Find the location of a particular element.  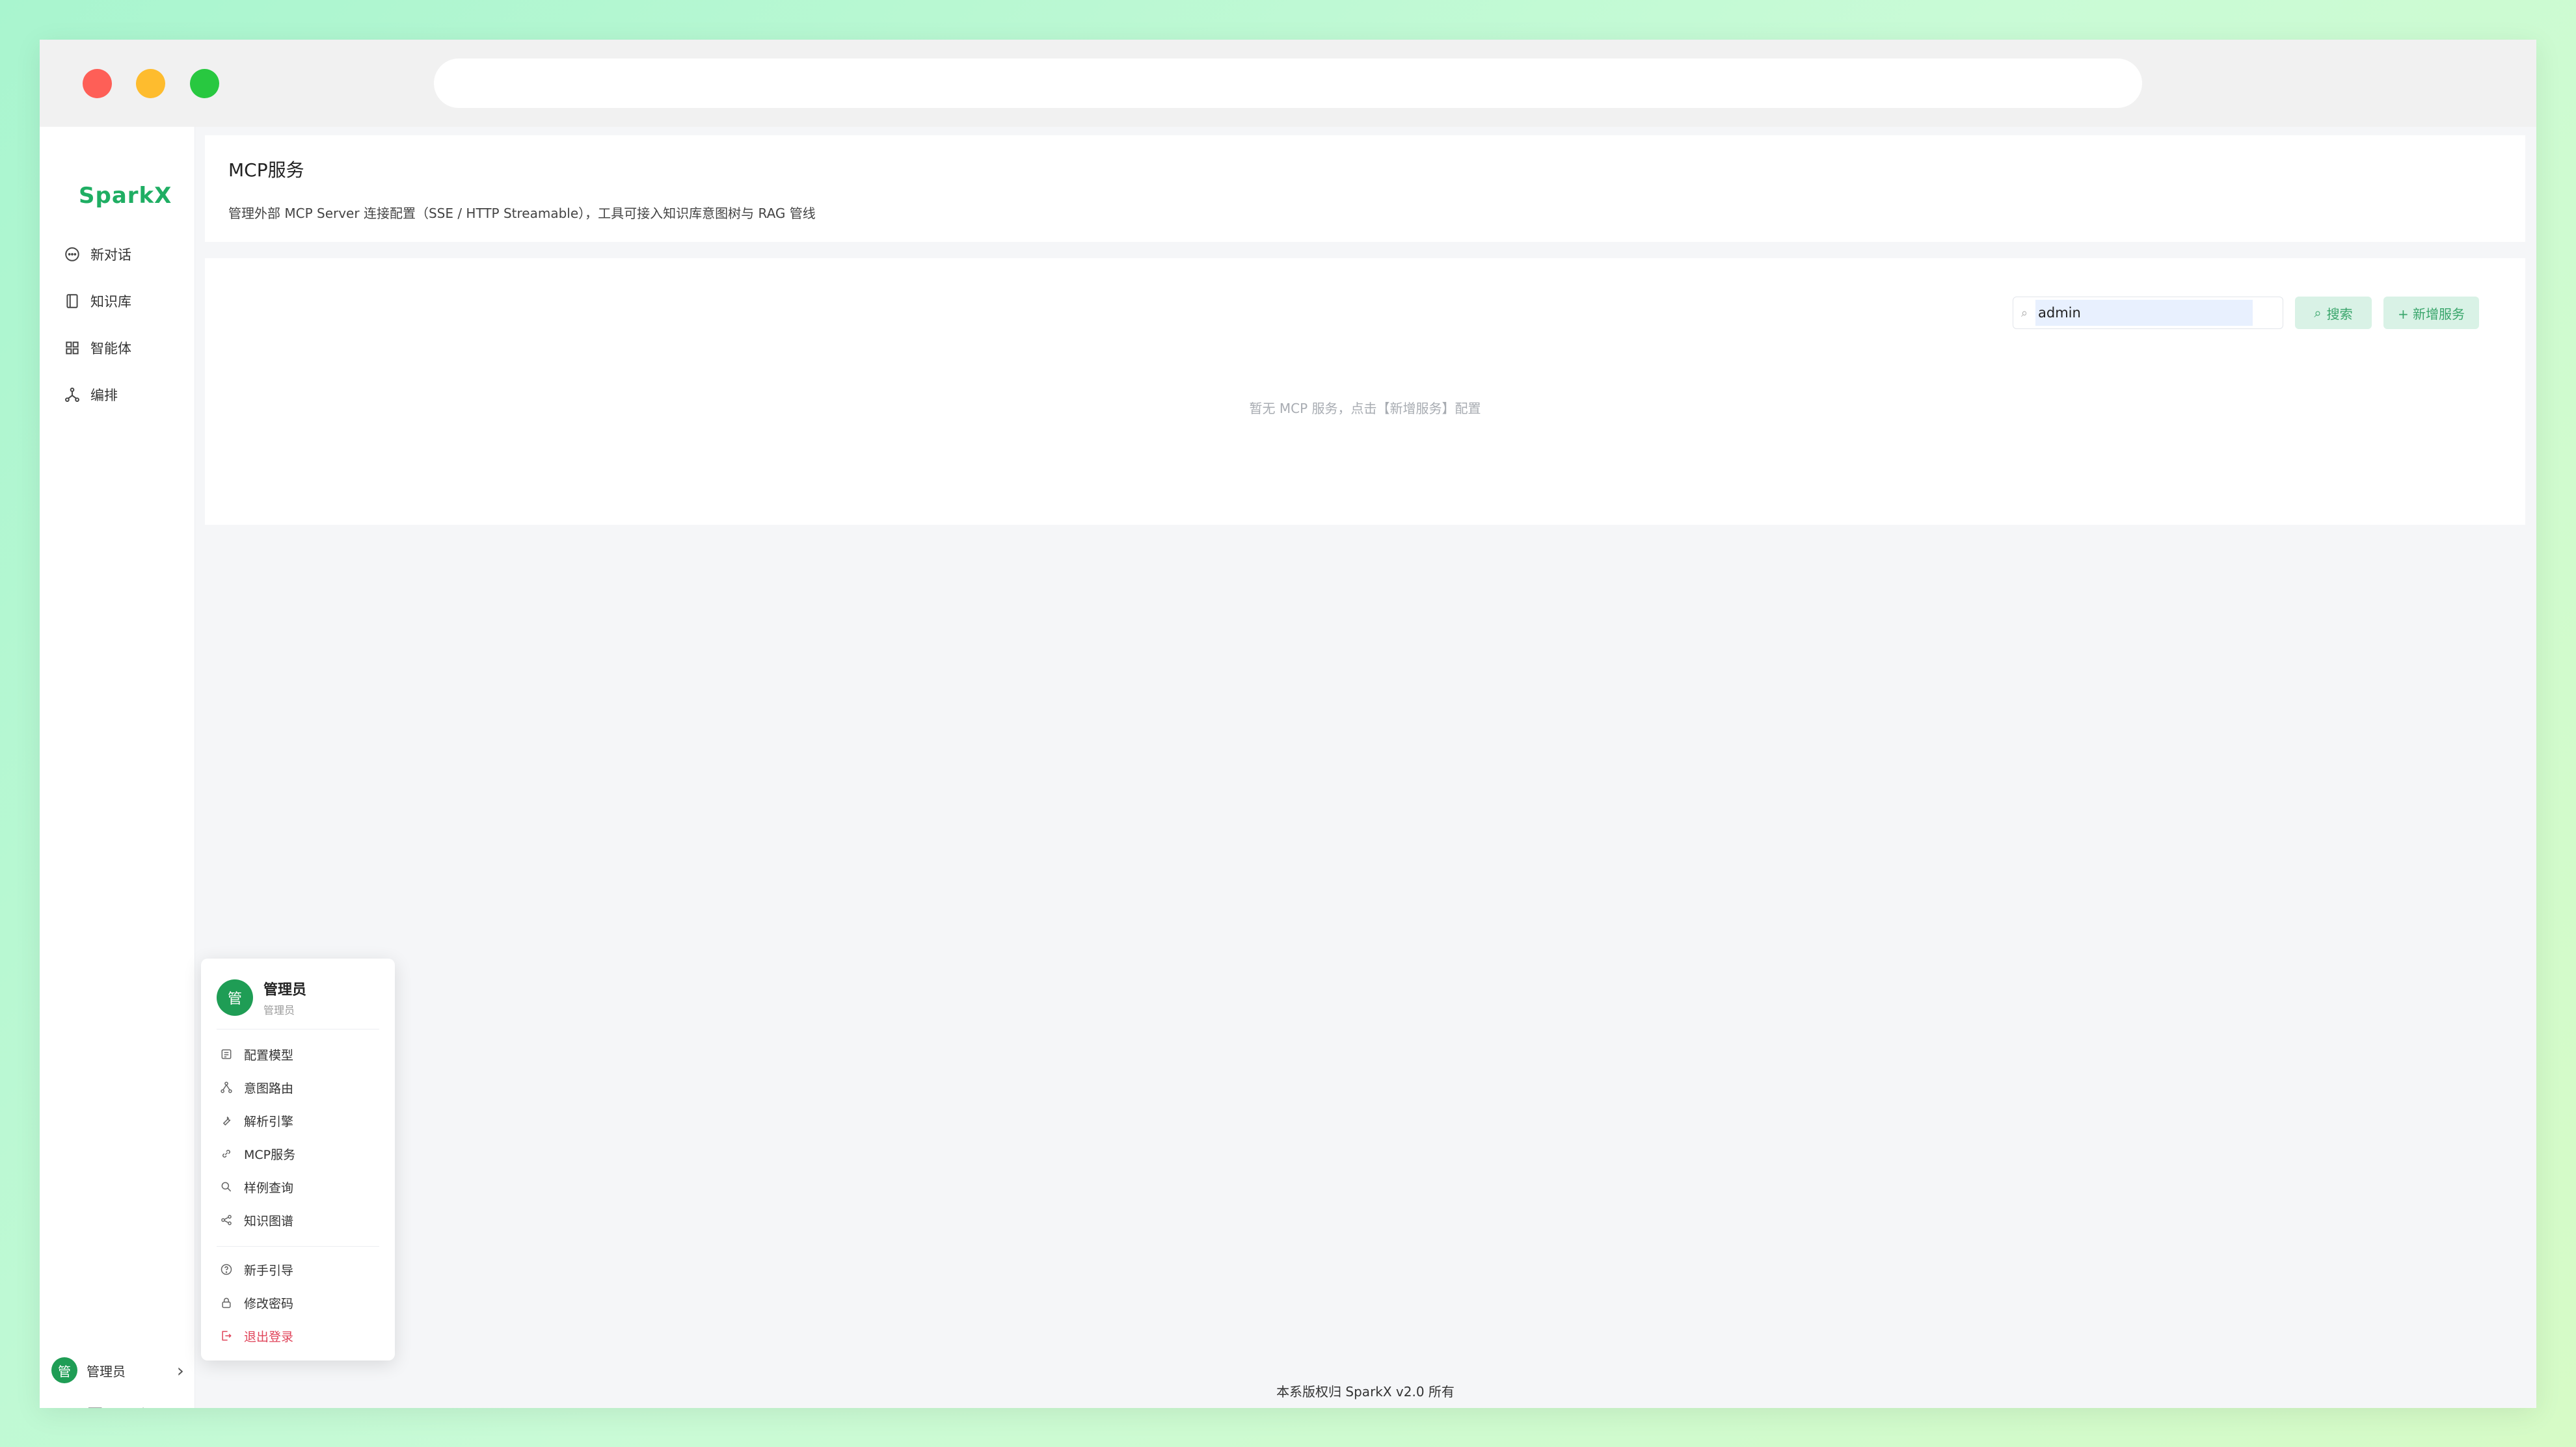

sidebar-item-label: 编排 is located at coordinates (104, 396).